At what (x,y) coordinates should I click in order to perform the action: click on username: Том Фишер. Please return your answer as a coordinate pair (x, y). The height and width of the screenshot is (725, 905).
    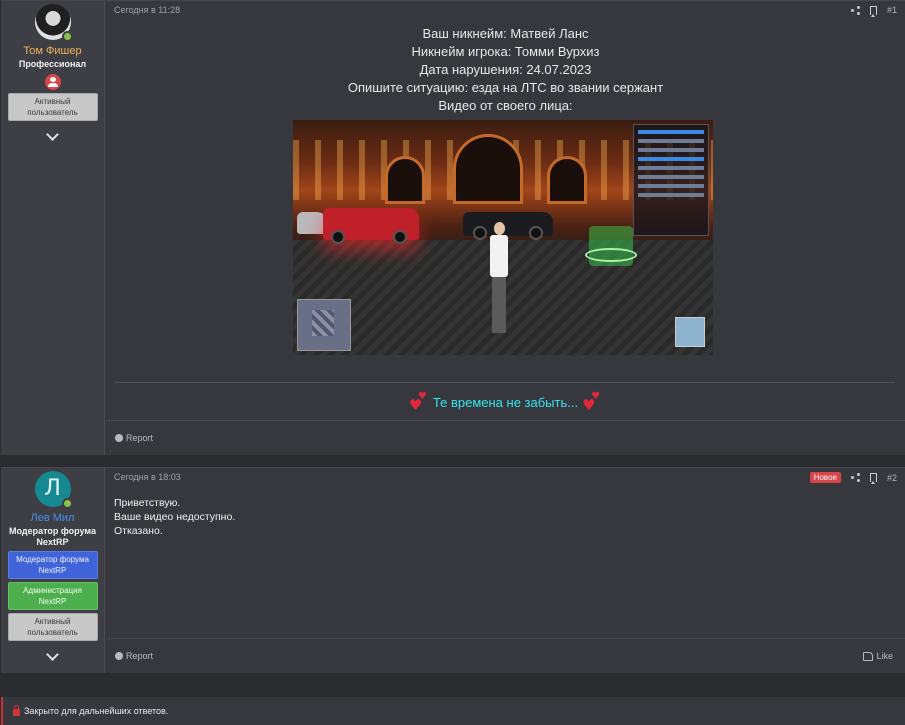
    Looking at the image, I should click on (52, 51).